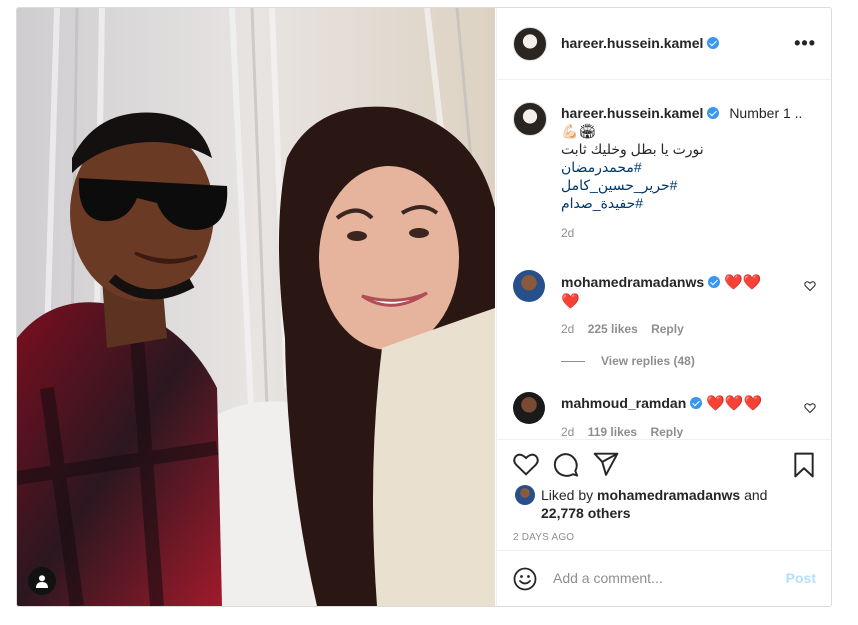 The height and width of the screenshot is (625, 858). Describe the element at coordinates (42, 581) in the screenshot. I see `user-tag-icon` at that location.